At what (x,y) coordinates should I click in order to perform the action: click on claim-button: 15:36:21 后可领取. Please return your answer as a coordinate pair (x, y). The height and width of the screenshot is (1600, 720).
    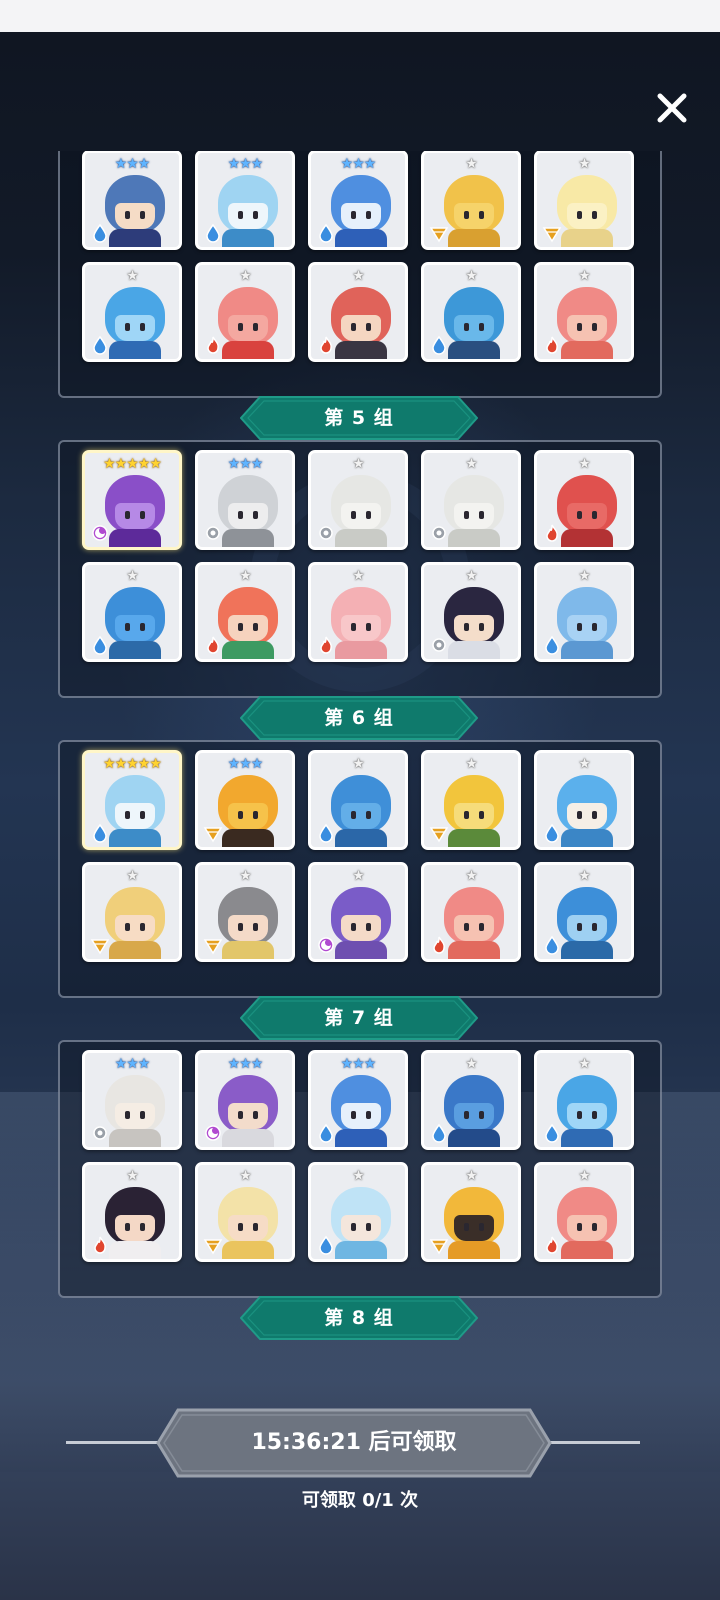
    Looking at the image, I should click on (354, 1443).